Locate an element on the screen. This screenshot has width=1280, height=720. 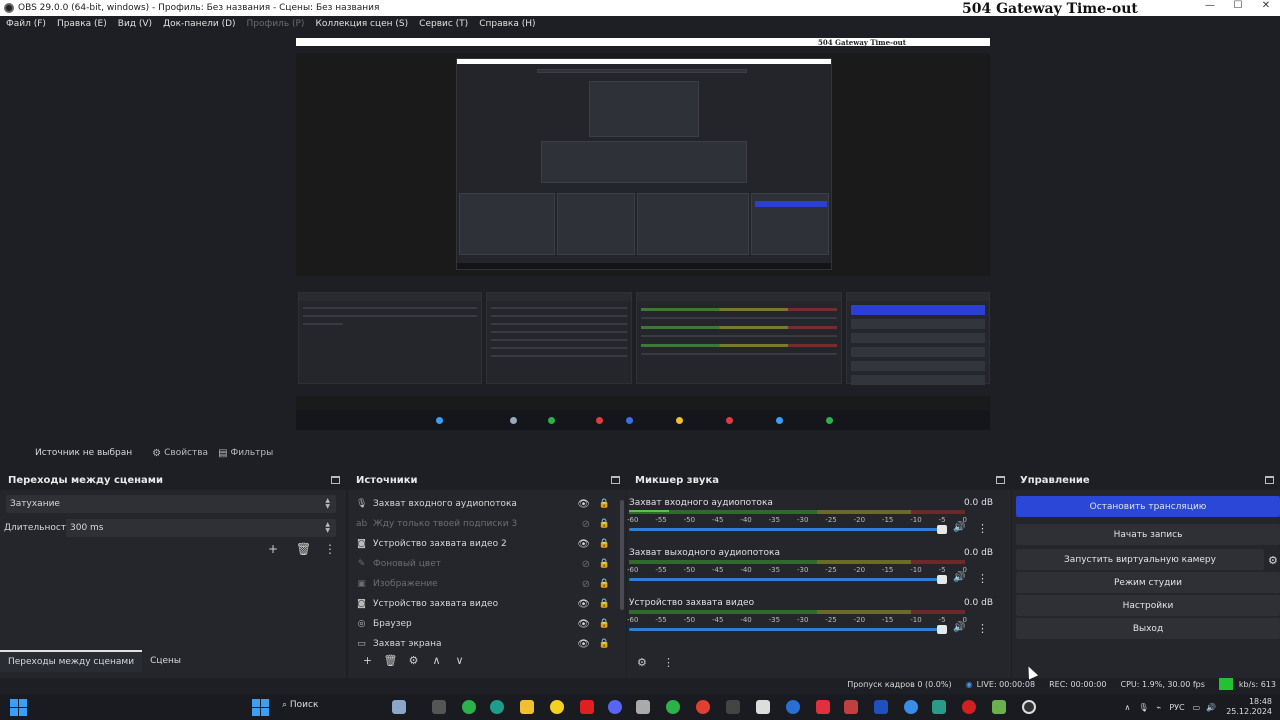
folder-blue-icon is located at coordinates (881, 707).